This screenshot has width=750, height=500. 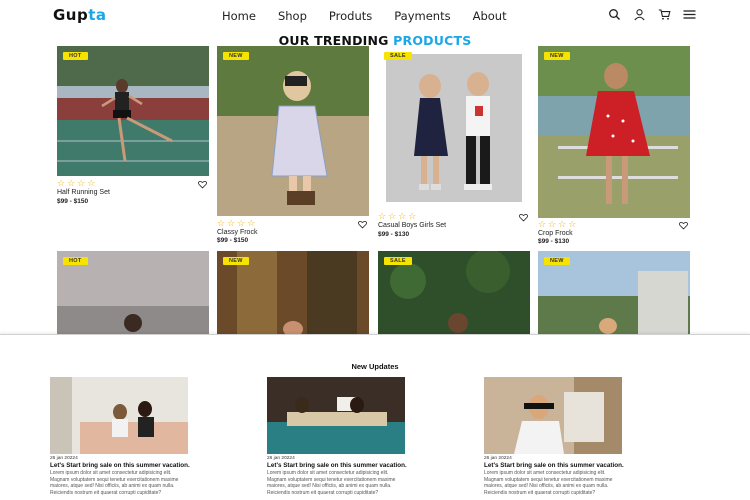 I want to click on search-icon, so click(x=614, y=14).